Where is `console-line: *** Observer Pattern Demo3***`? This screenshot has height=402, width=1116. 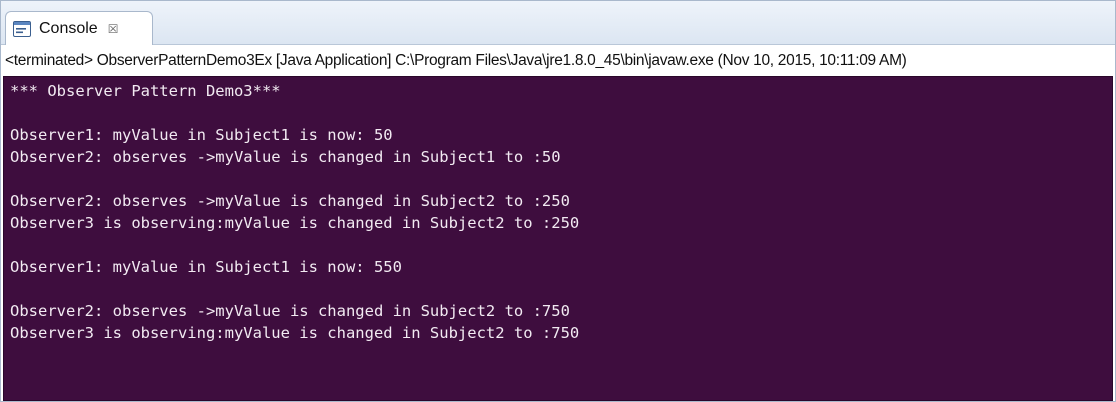 console-line: *** Observer Pattern Demo3*** is located at coordinates (145, 91).